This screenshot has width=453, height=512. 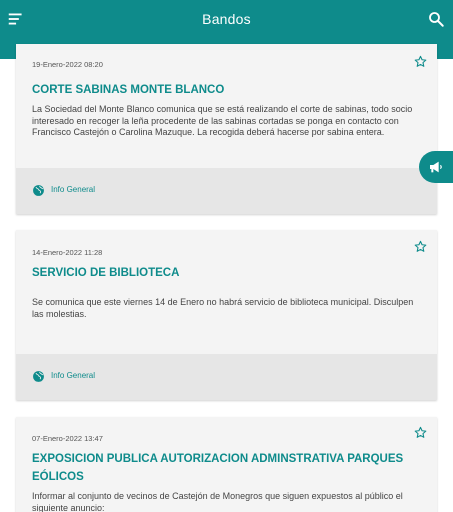 I want to click on announcements-button, so click(x=436, y=167).